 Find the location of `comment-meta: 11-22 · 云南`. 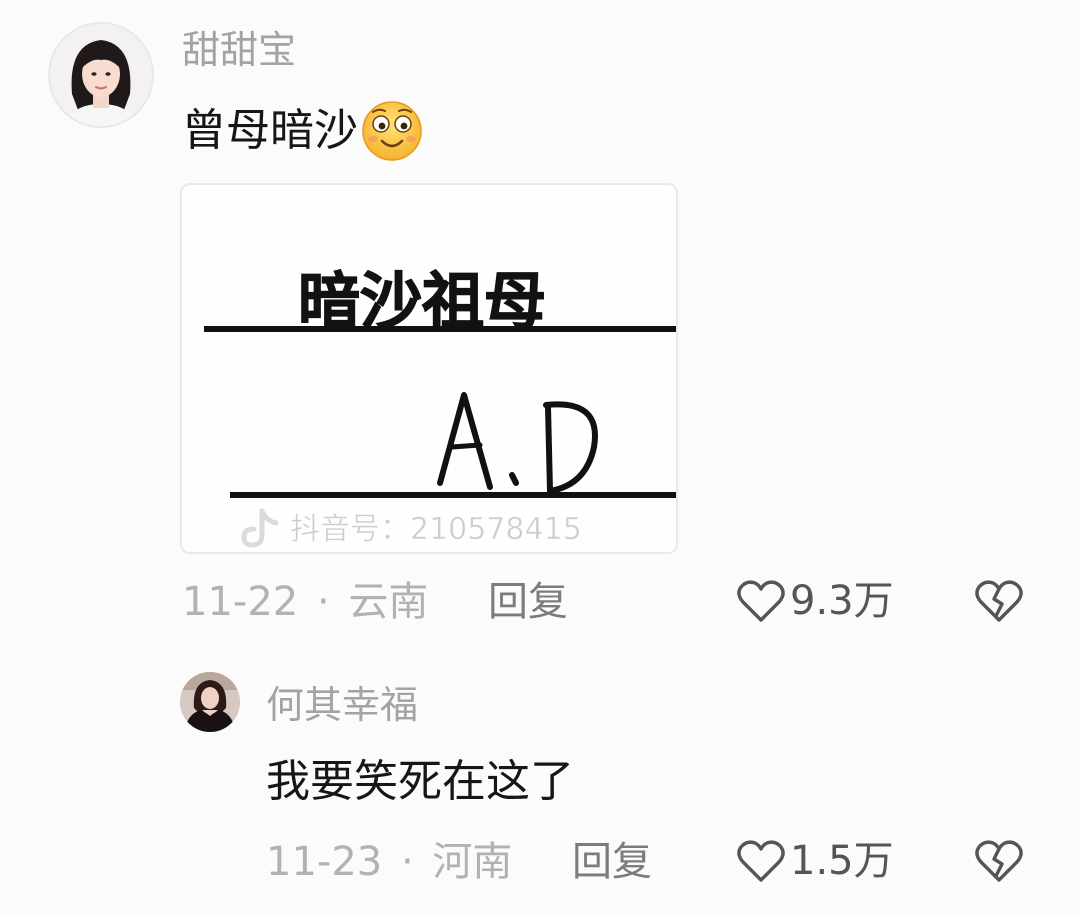

comment-meta: 11-22 · 云南 is located at coordinates (305, 602).